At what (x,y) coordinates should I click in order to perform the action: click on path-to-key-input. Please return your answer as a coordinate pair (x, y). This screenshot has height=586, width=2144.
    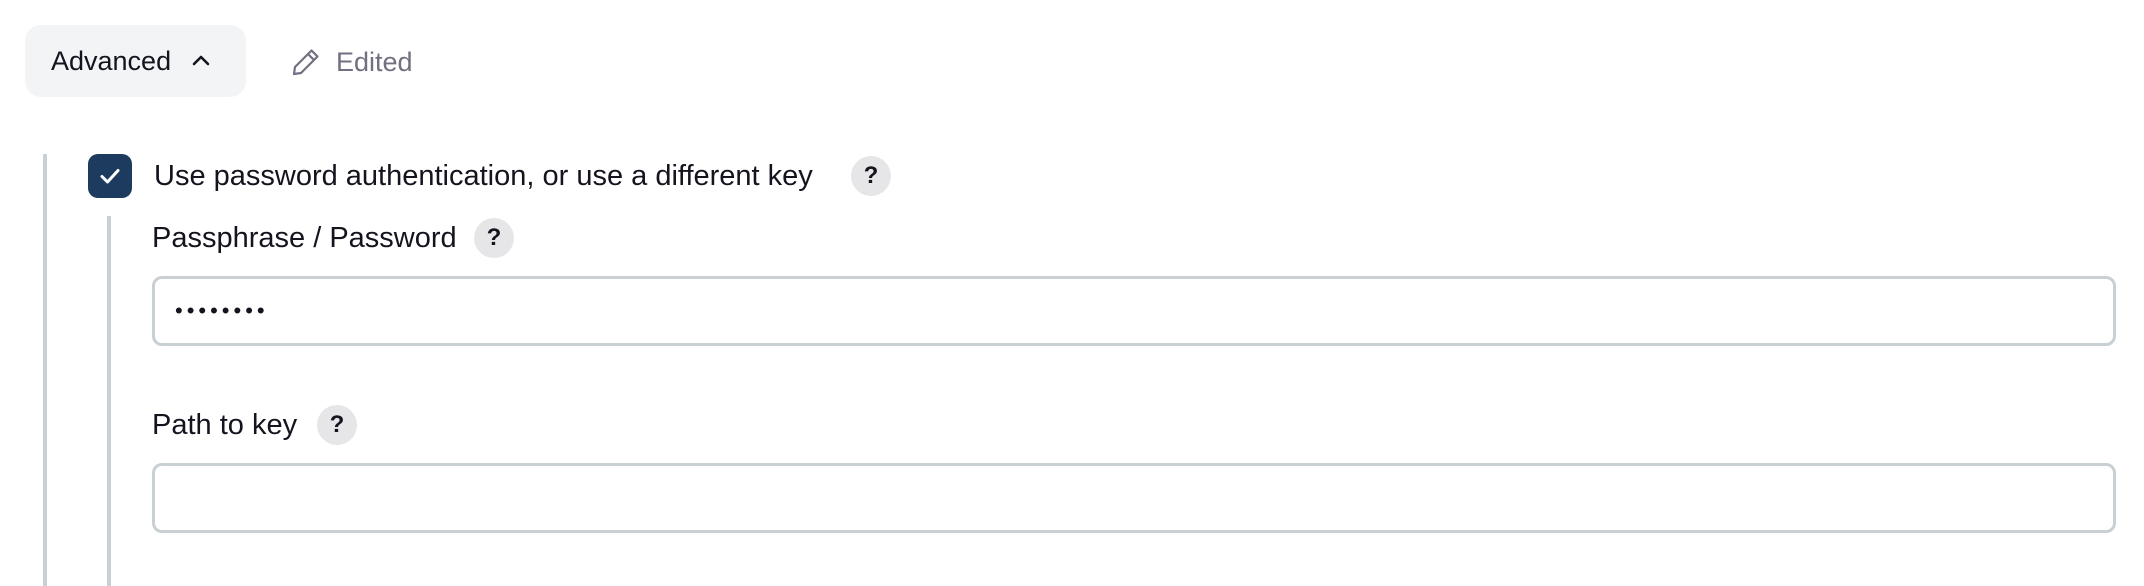
    Looking at the image, I should click on (1134, 498).